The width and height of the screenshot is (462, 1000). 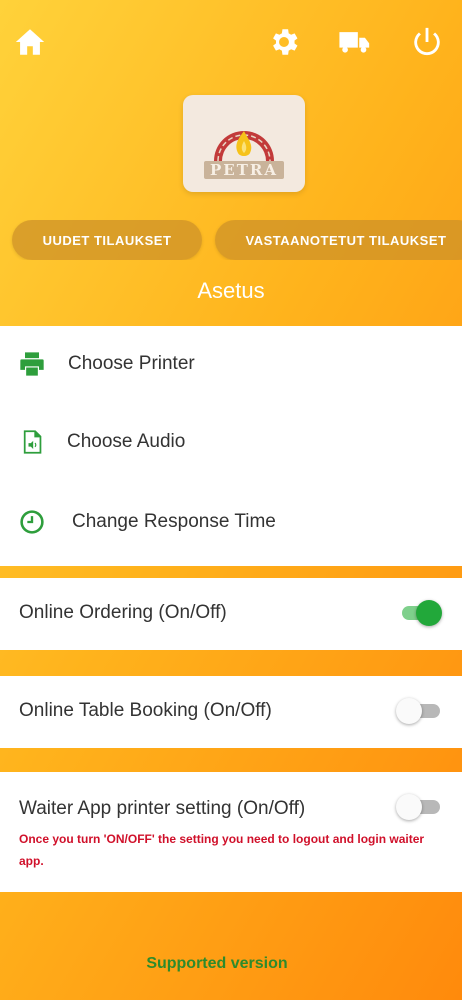 I want to click on choose-audio-item: Choose Audio, so click(x=231, y=442).